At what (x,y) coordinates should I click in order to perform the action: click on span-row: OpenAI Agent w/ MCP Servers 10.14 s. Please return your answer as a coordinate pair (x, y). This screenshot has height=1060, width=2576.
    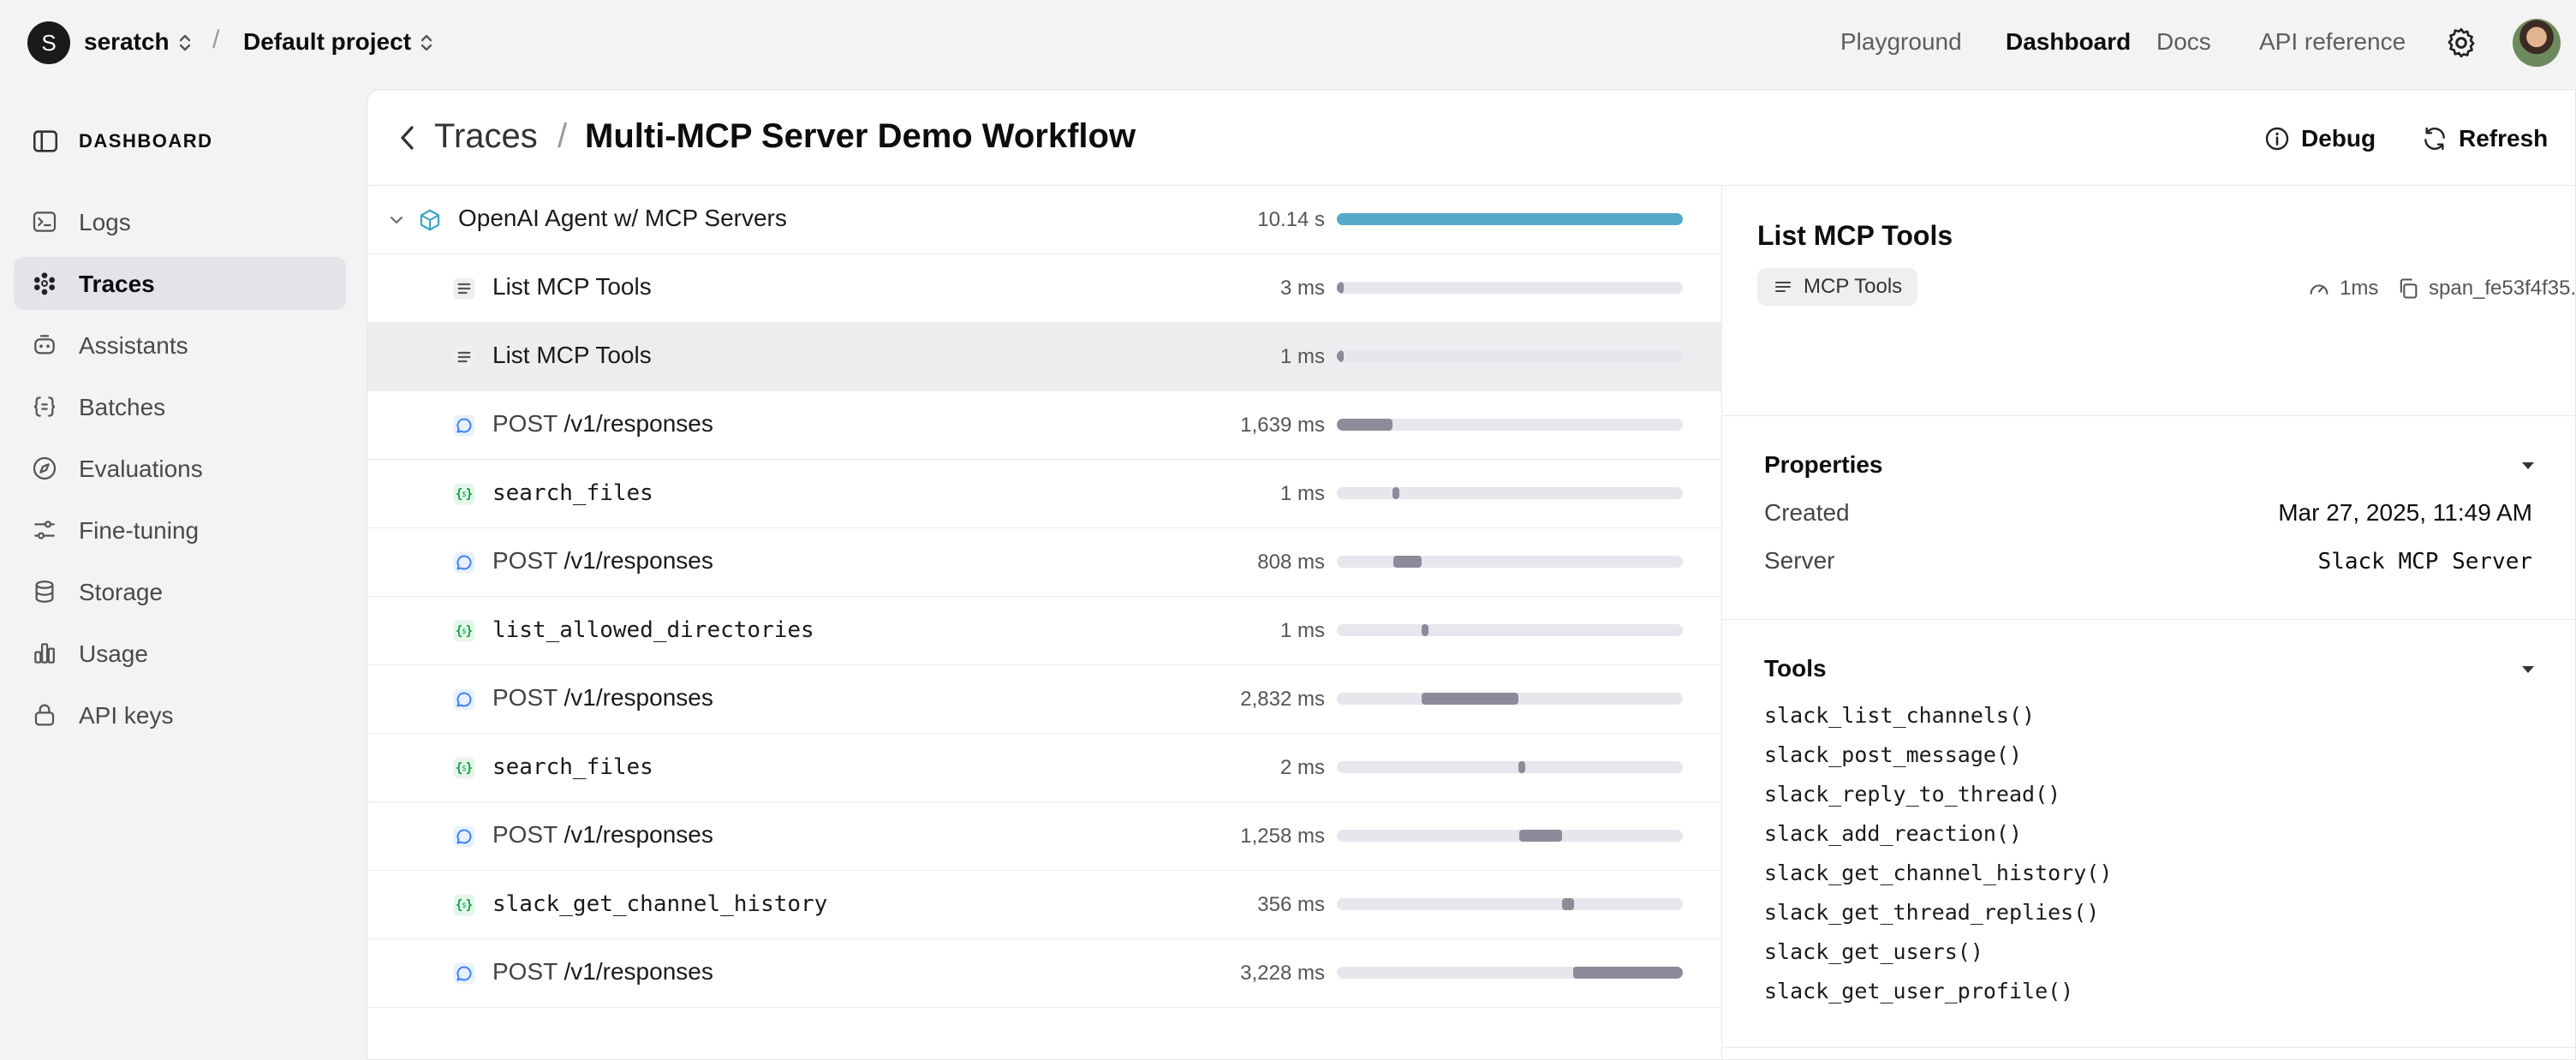
    Looking at the image, I should click on (1044, 220).